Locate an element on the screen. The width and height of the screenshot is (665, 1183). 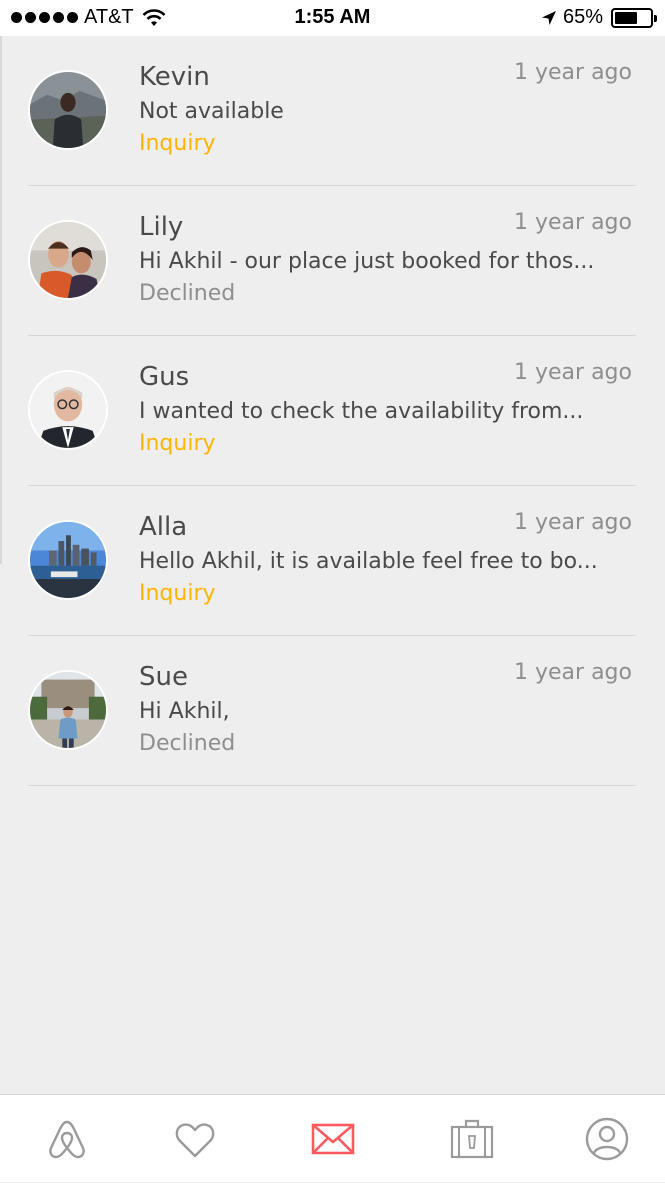
sender-name: Sue is located at coordinates (163, 677).